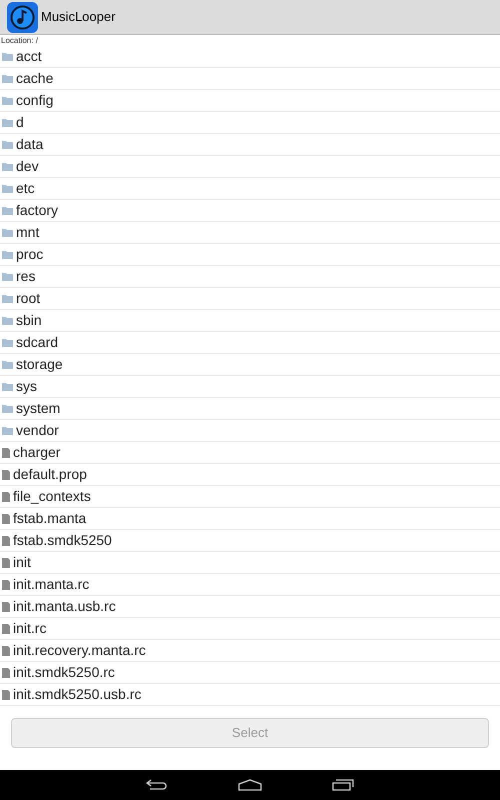  Describe the element at coordinates (250, 233) in the screenshot. I see `file-list-item: mnt` at that location.